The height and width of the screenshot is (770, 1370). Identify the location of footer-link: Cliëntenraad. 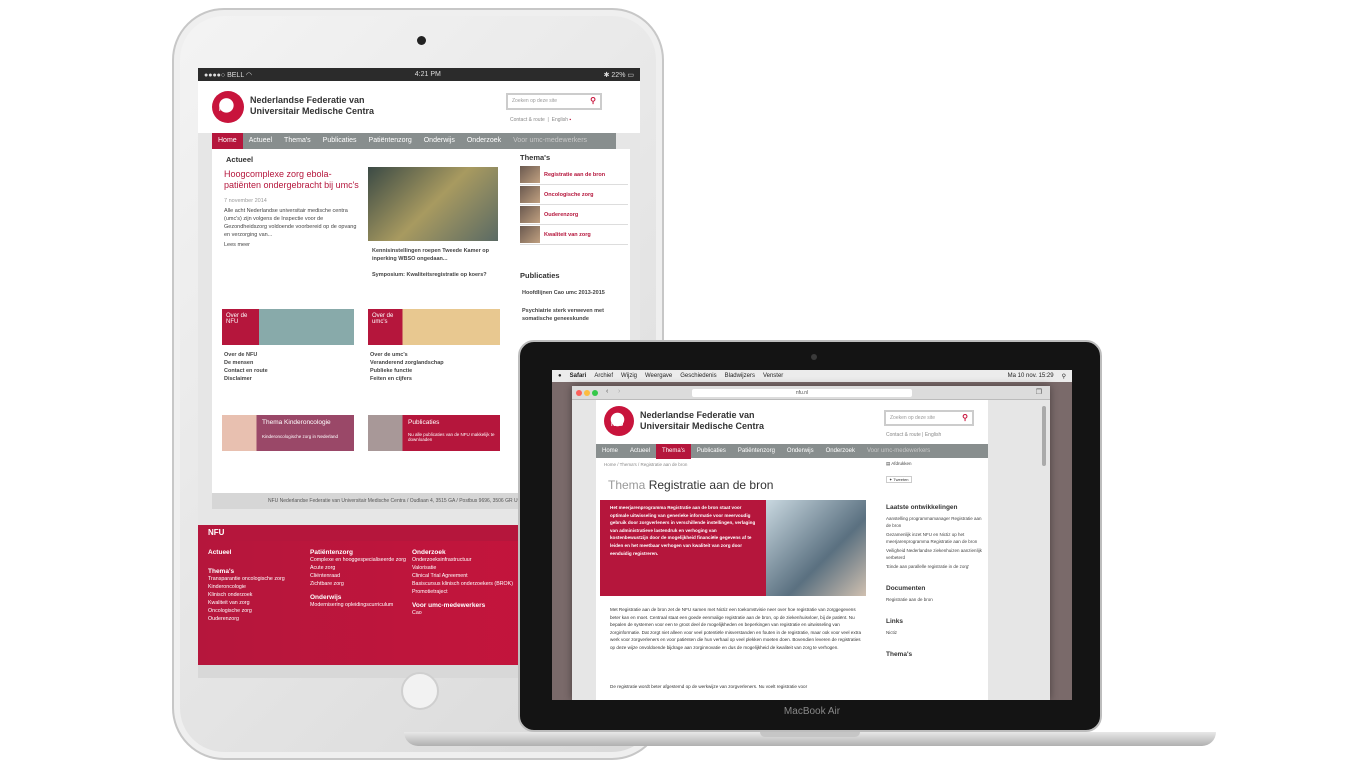
(358, 576).